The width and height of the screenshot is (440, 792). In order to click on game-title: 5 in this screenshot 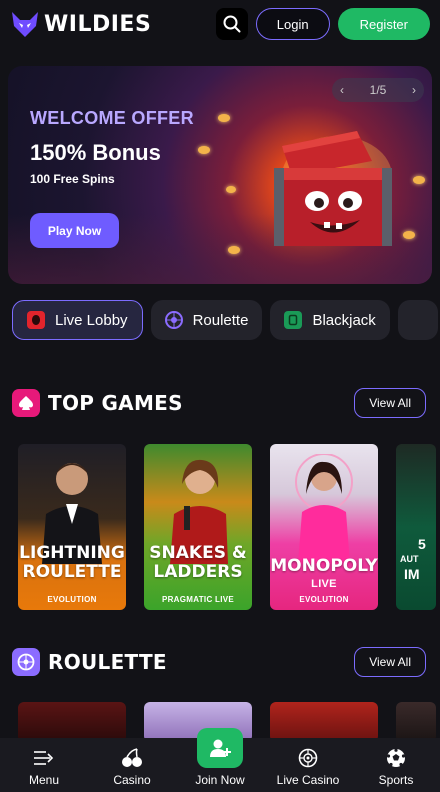, I will do `click(422, 544)`.